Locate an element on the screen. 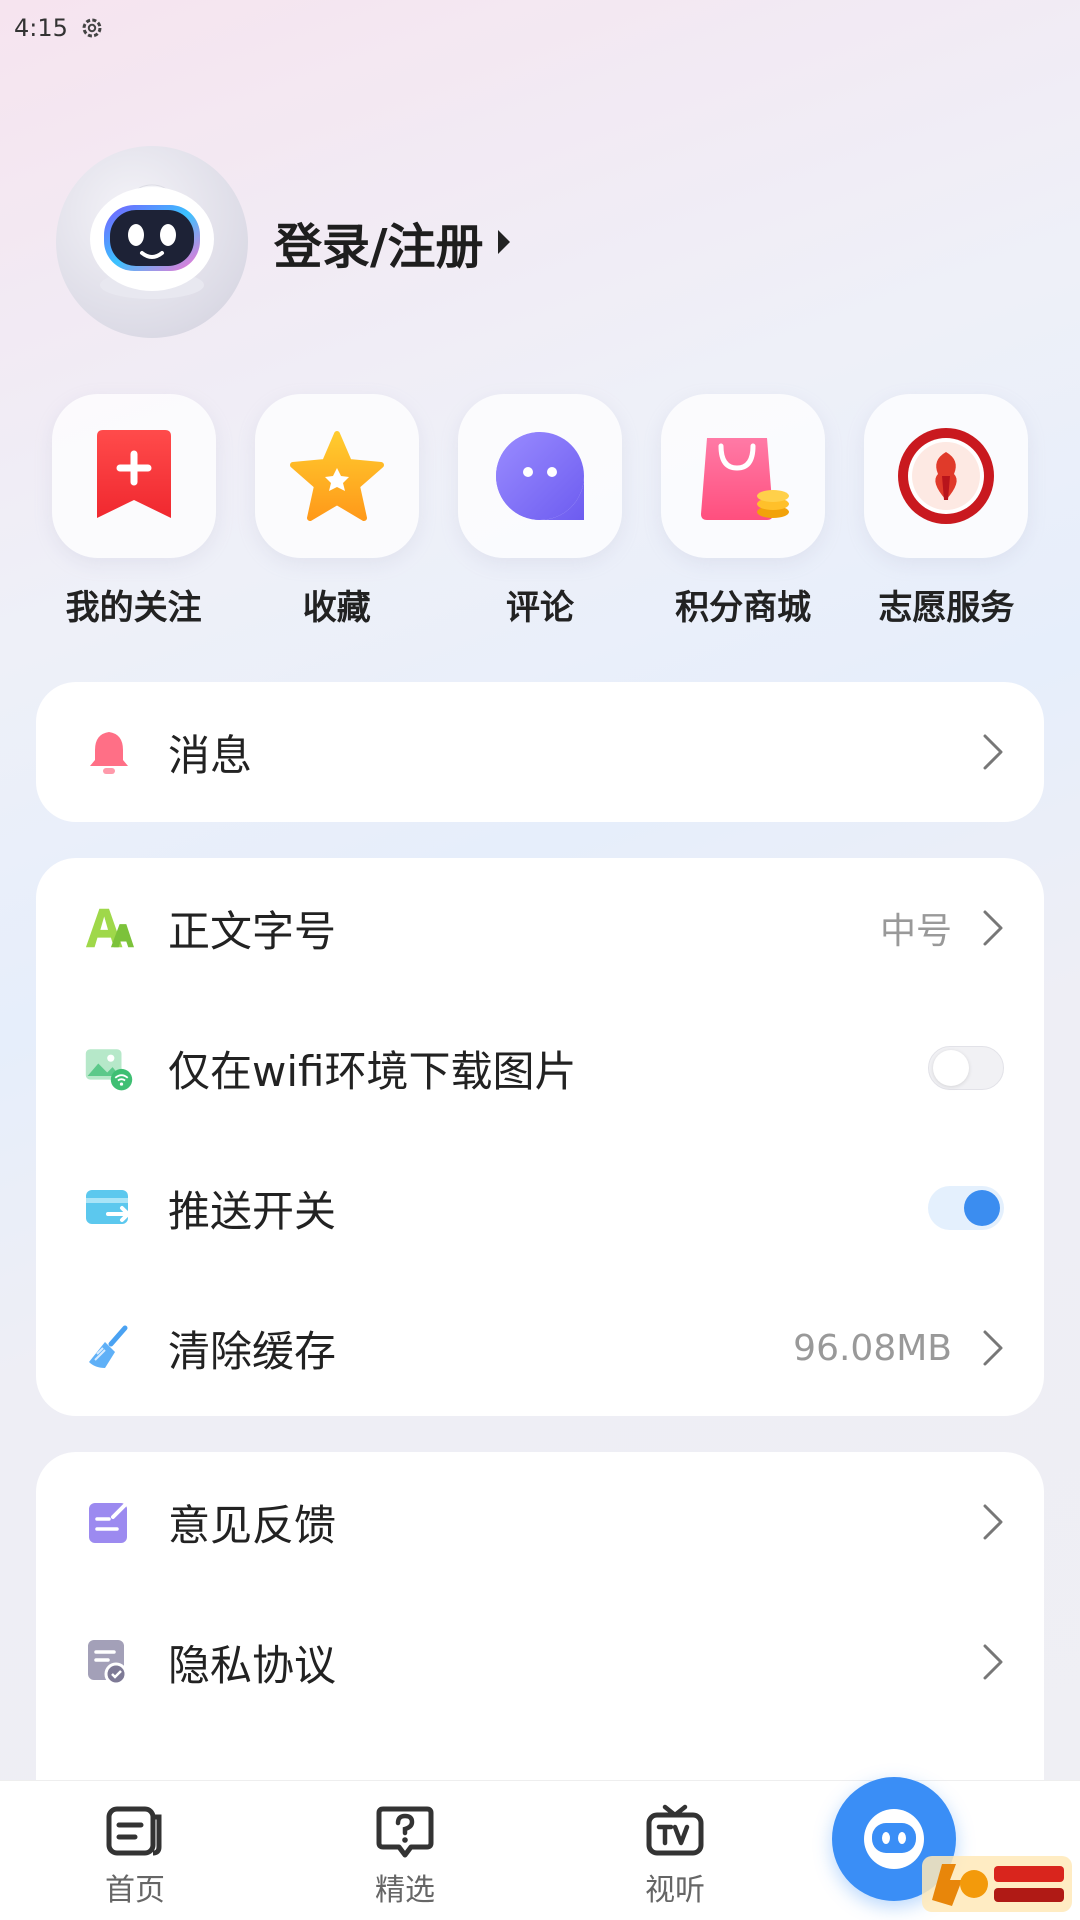 The height and width of the screenshot is (1920, 1080). font-size-value: 中号 is located at coordinates (915, 931).